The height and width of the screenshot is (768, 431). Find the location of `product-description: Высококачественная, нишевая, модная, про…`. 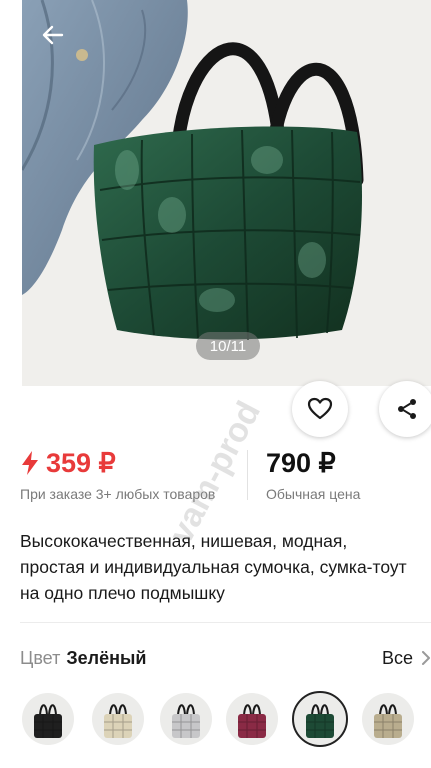

product-description: Высококачественная, нишевая, модная, про… is located at coordinates (213, 567).